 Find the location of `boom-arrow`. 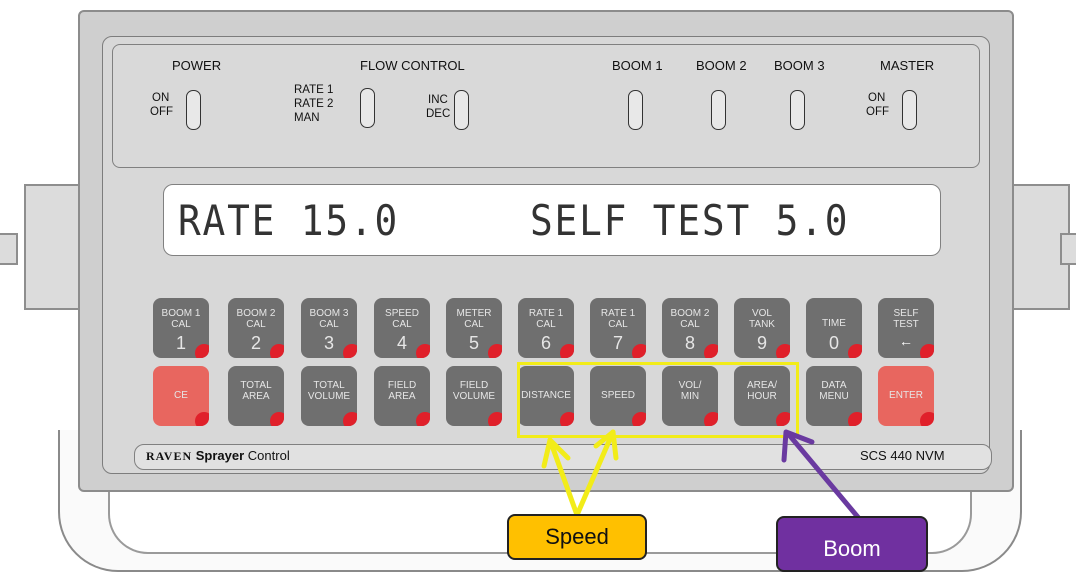

boom-arrow is located at coordinates (823, 477).